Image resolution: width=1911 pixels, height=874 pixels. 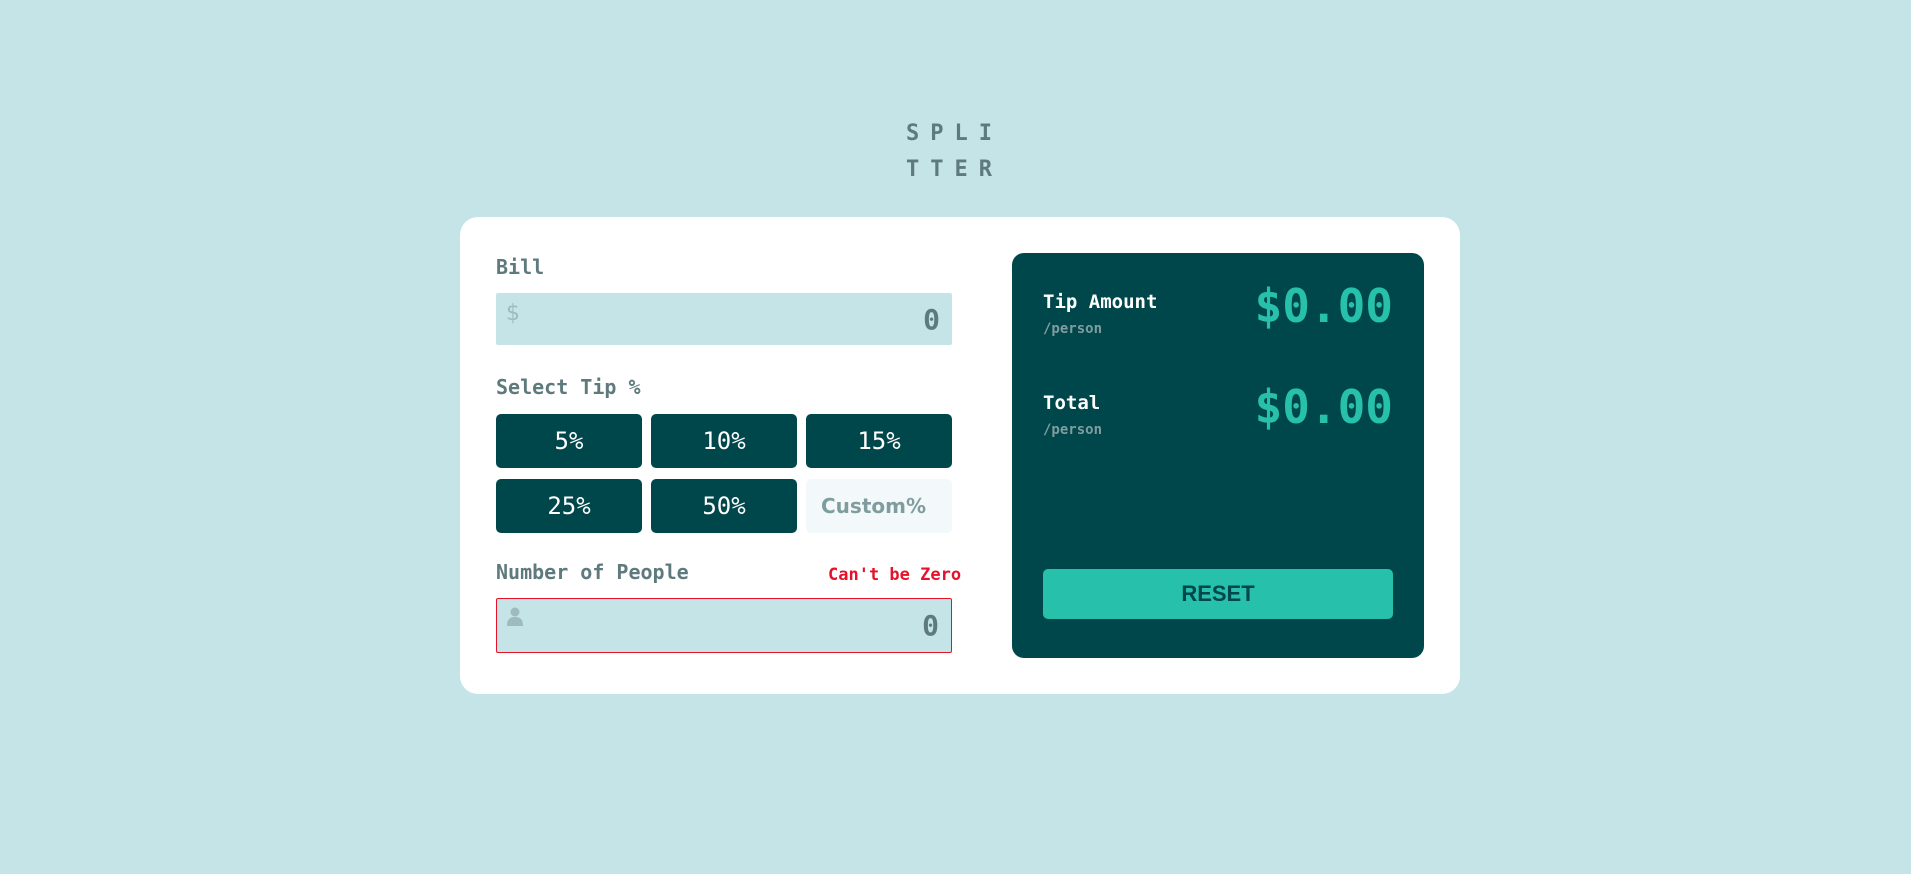 What do you see at coordinates (569, 506) in the screenshot?
I see `tip-25-button: 25%` at bounding box center [569, 506].